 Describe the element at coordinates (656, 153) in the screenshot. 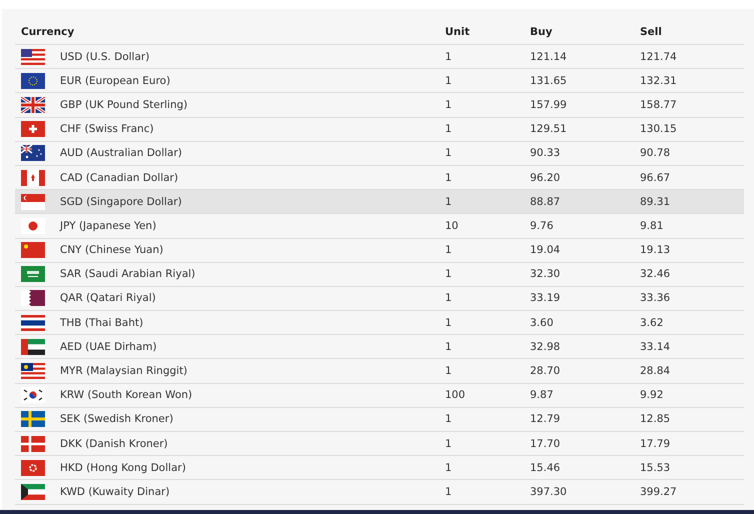

I see `sell-cell-text: 90.78` at that location.